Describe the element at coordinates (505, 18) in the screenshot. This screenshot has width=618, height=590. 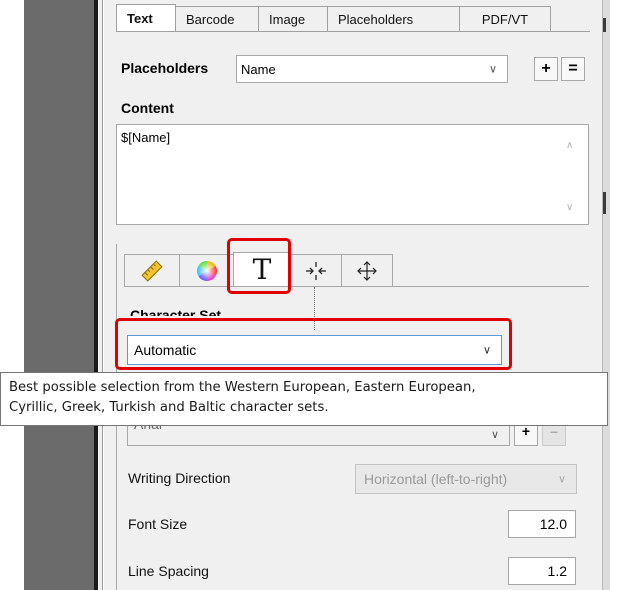
I see `tab-pdfvt: PDF/VT` at that location.